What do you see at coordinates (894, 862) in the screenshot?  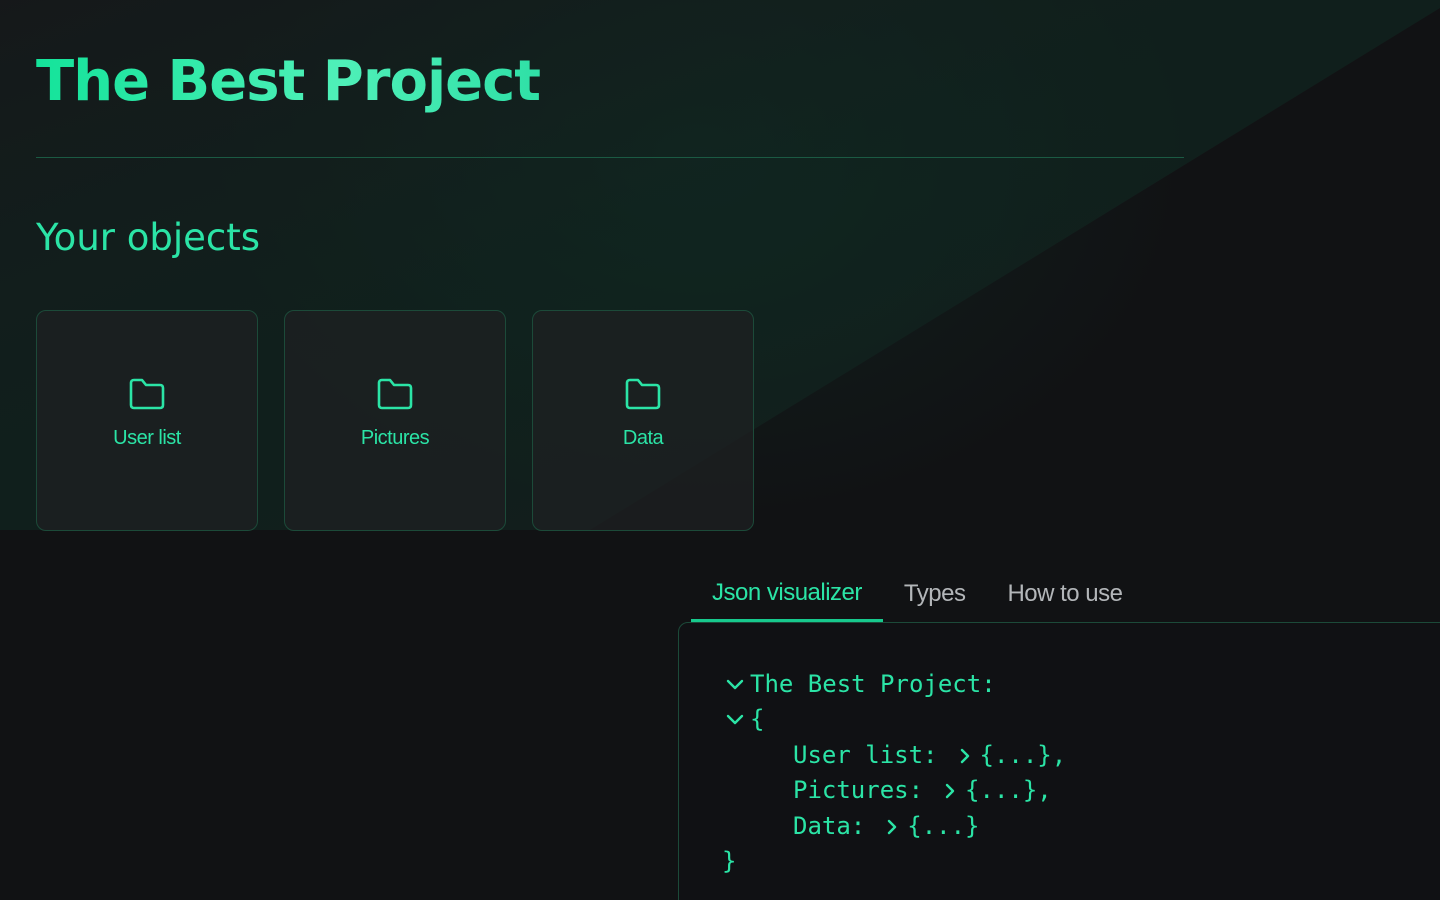 I see `json-close-brace-line: }` at bounding box center [894, 862].